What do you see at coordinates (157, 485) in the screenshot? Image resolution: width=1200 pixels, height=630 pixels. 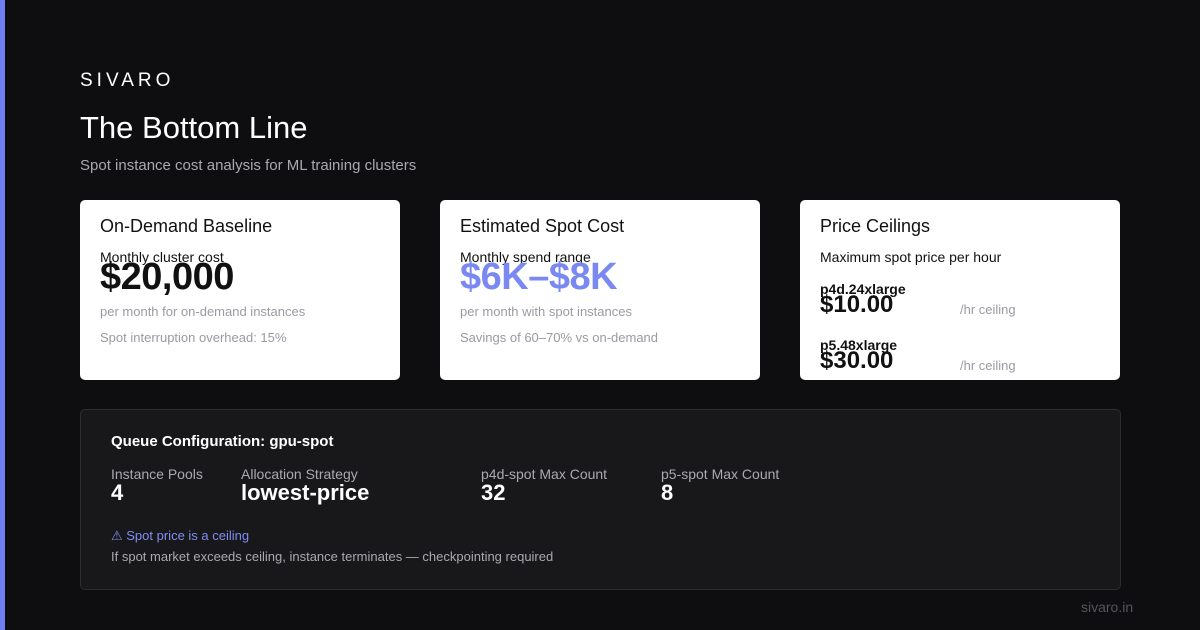 I see `stat-instance-pools: Instance Pools 4` at bounding box center [157, 485].